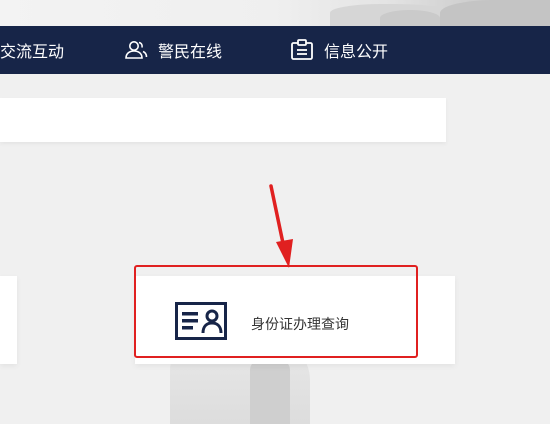  Describe the element at coordinates (275, 50) in the screenshot. I see `top-navbar: 交流互动 警民在线 信息公开` at that location.